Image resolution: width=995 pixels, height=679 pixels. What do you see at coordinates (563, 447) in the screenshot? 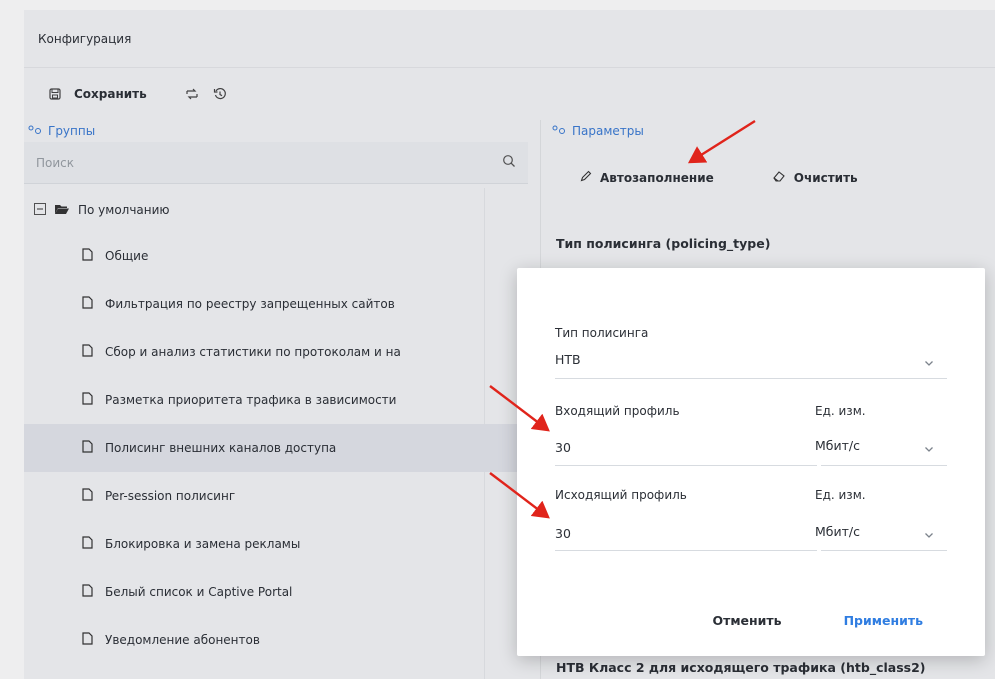
I see `inbound-profile-input: 30` at bounding box center [563, 447].